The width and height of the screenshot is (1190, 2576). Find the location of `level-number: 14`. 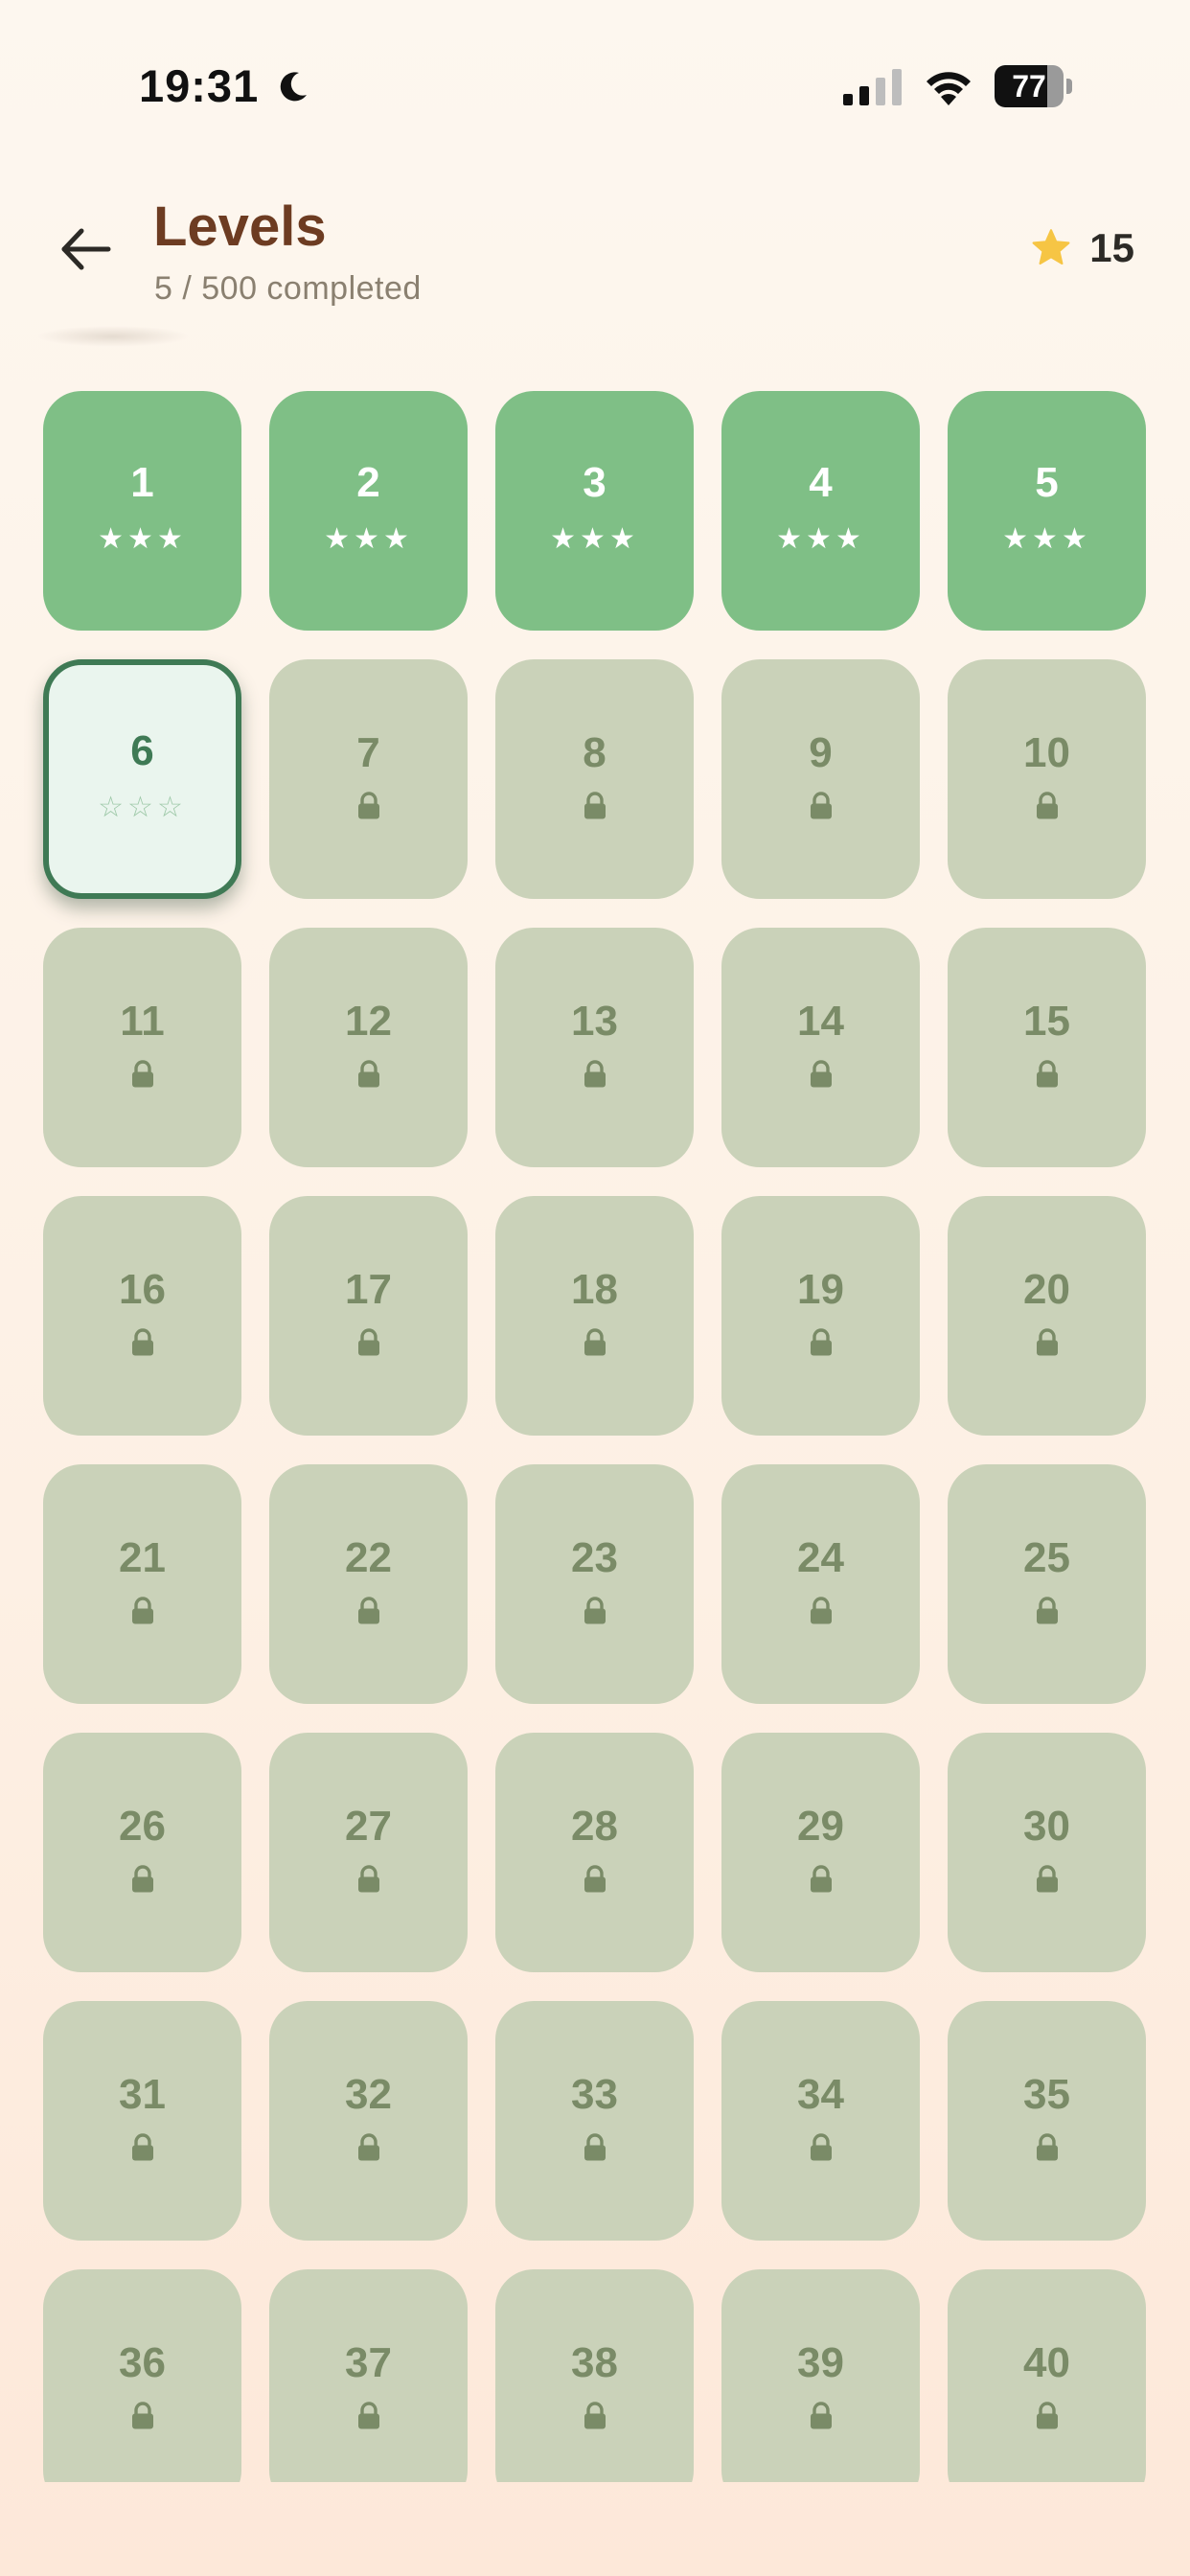

level-number: 14 is located at coordinates (821, 1021).